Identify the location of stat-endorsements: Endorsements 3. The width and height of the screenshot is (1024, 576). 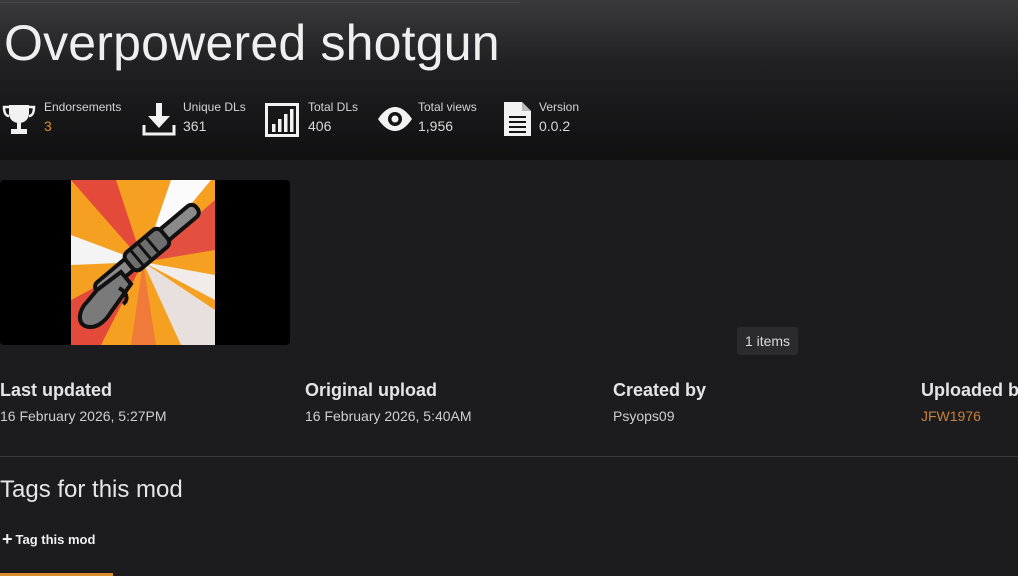
(65, 119).